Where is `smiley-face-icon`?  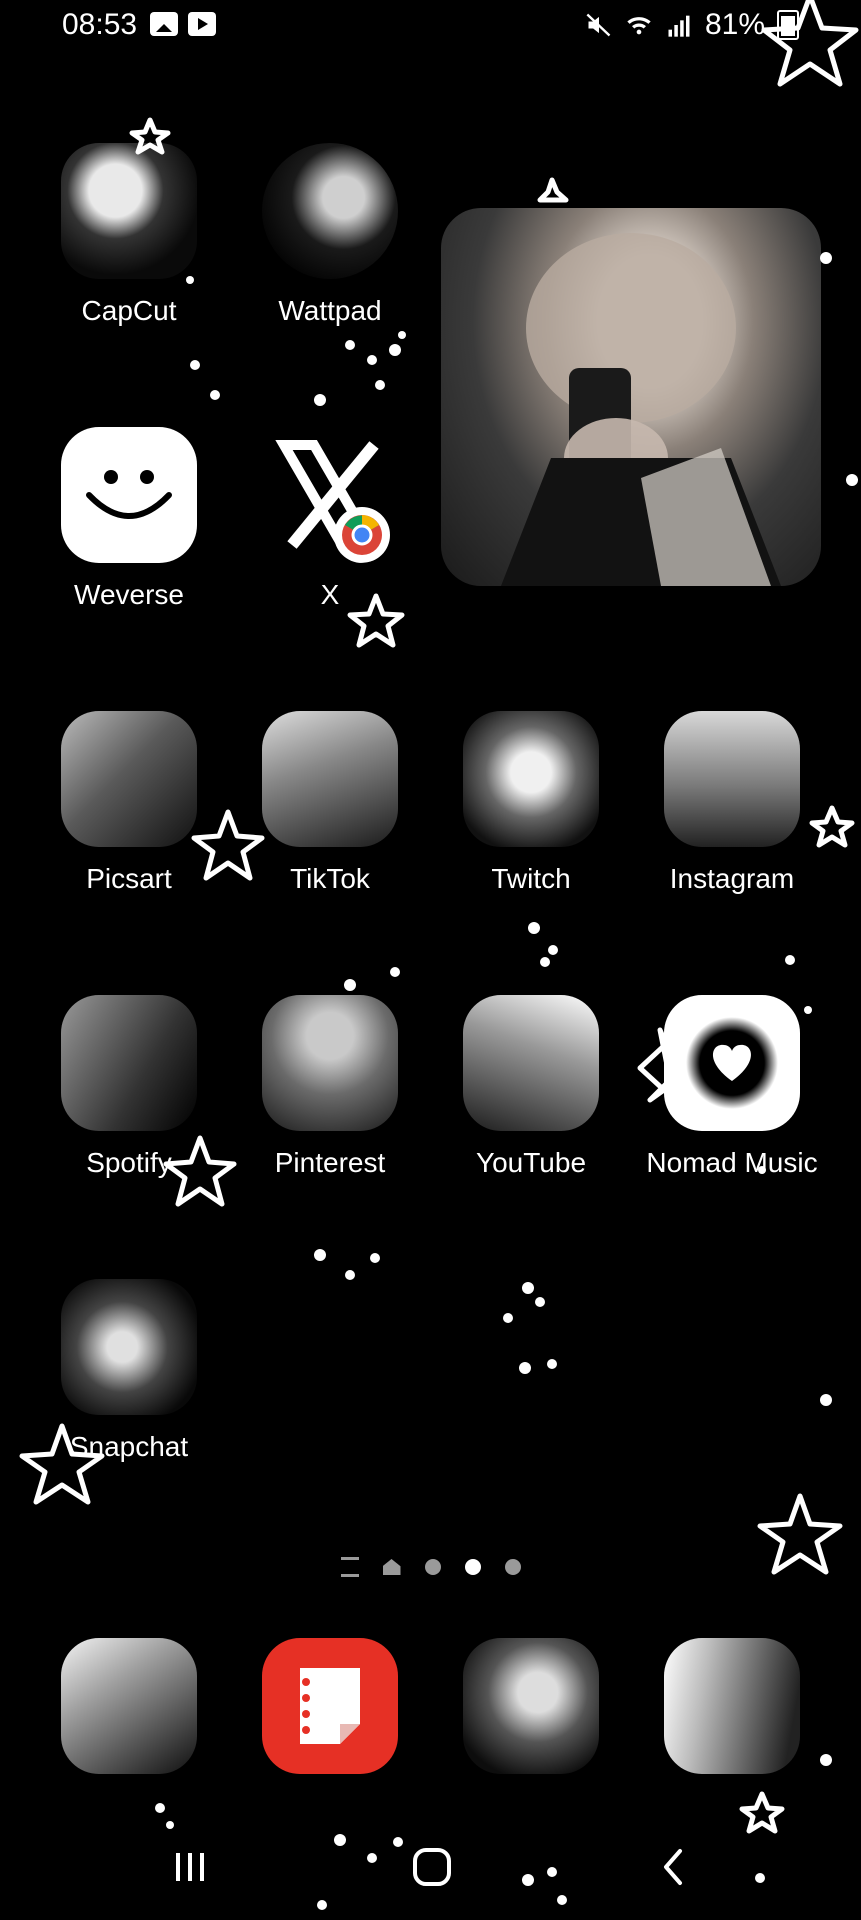
smiley-face-icon is located at coordinates (129, 494).